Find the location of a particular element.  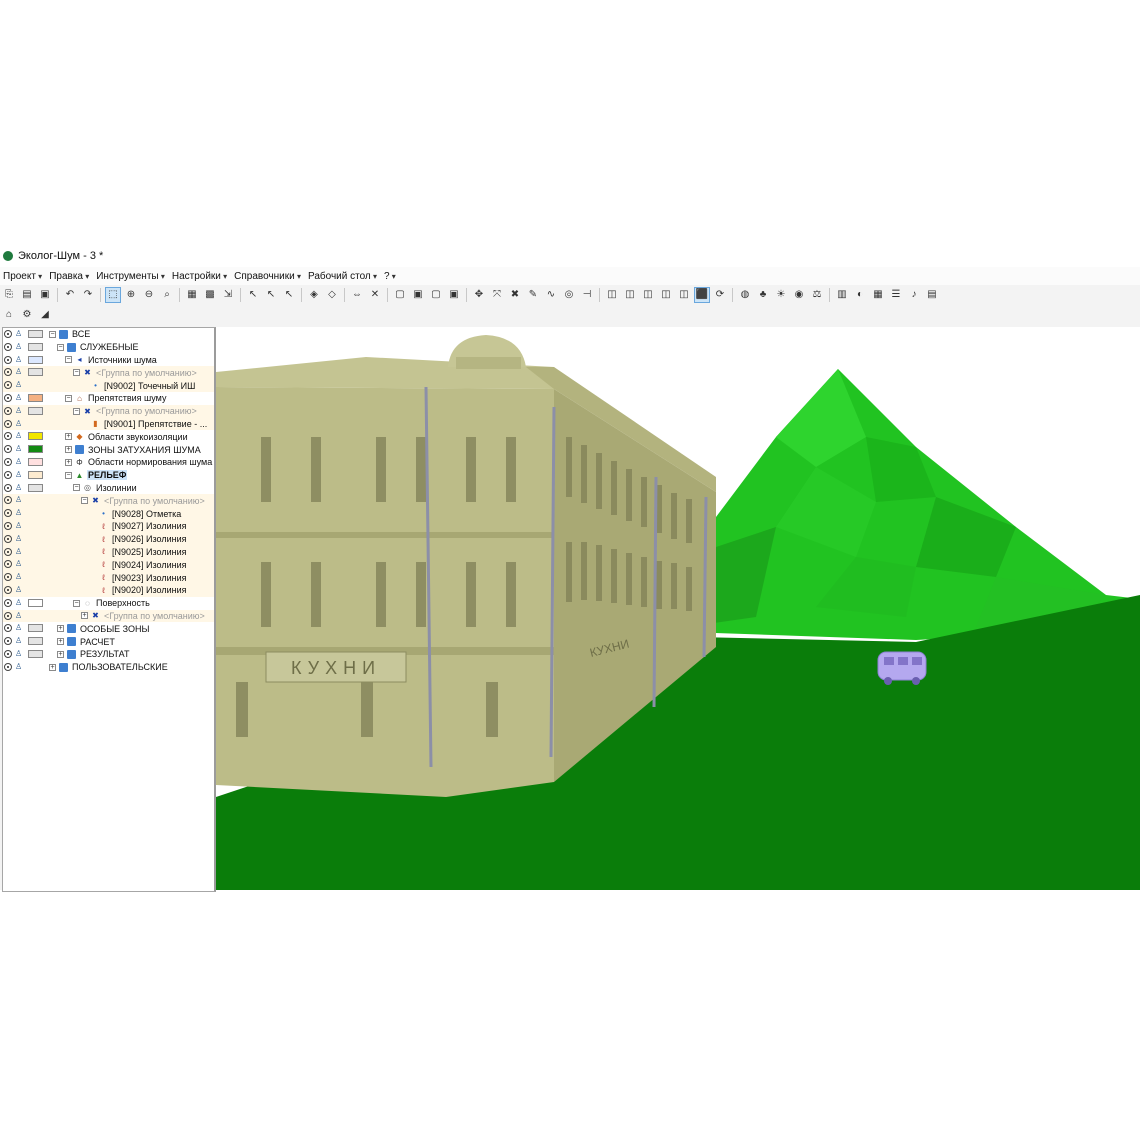

light-icon: ☀ is located at coordinates (781, 295).